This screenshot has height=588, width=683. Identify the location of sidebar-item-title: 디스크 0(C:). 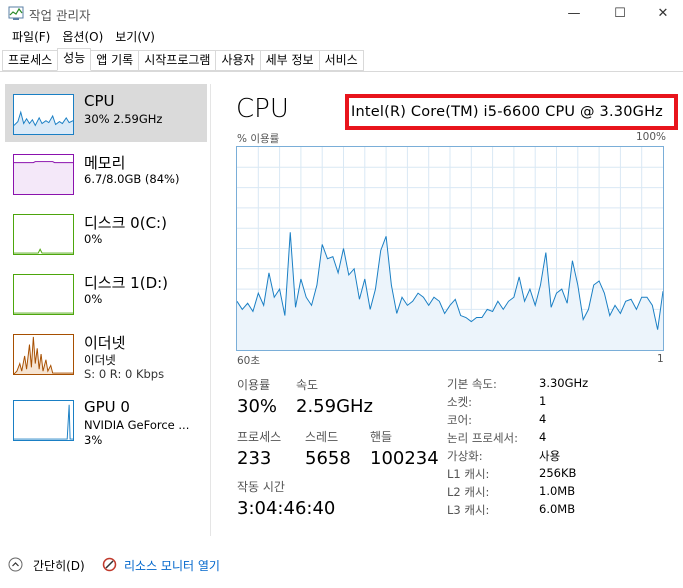
(125, 223).